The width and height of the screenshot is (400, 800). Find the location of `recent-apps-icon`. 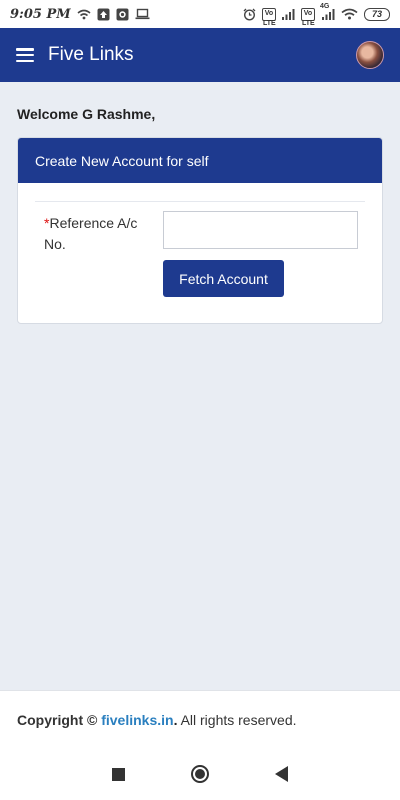

recent-apps-icon is located at coordinates (118, 774).